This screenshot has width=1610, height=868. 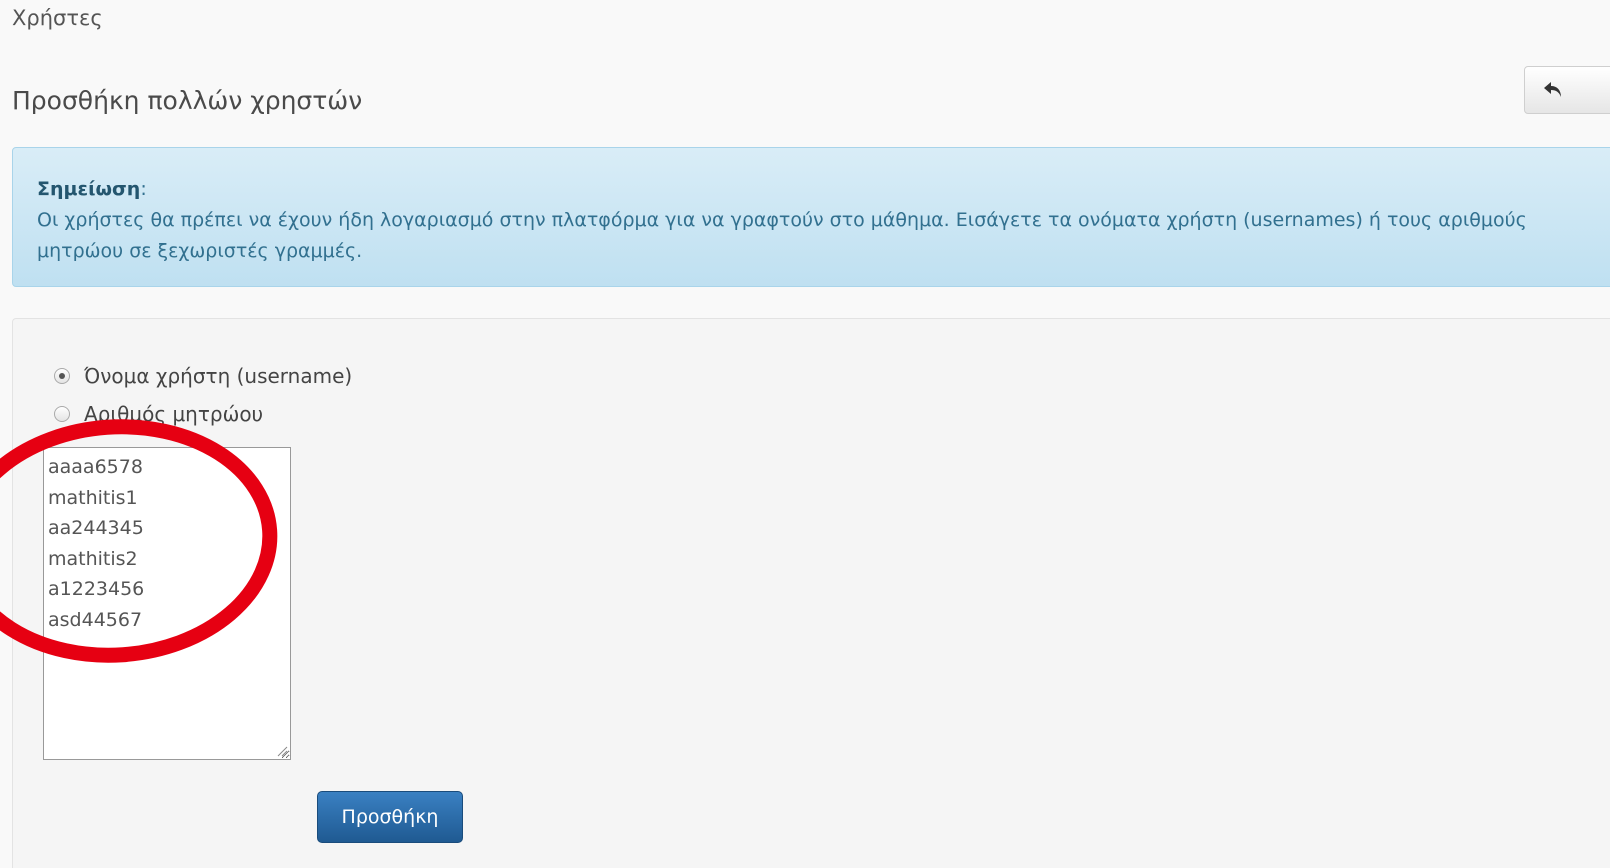 I want to click on user-list-line: a1223456, so click(x=96, y=589).